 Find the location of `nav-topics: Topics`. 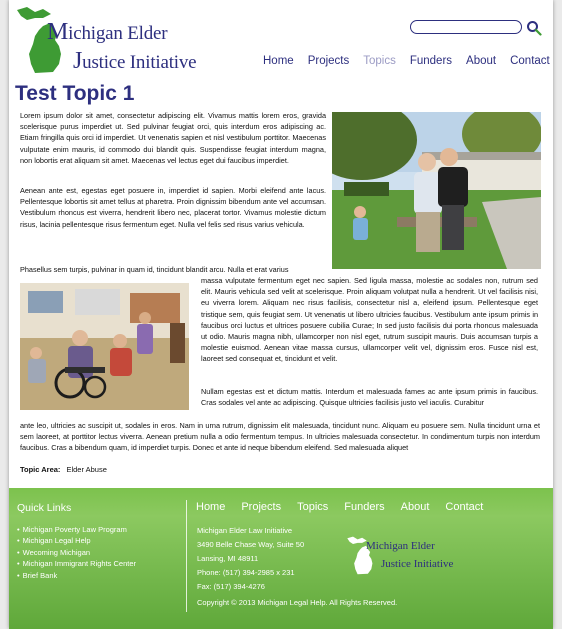

nav-topics: Topics is located at coordinates (379, 61).